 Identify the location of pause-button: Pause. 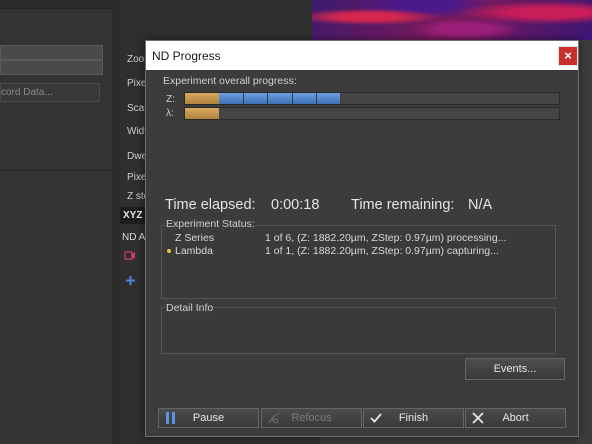
(208, 418).